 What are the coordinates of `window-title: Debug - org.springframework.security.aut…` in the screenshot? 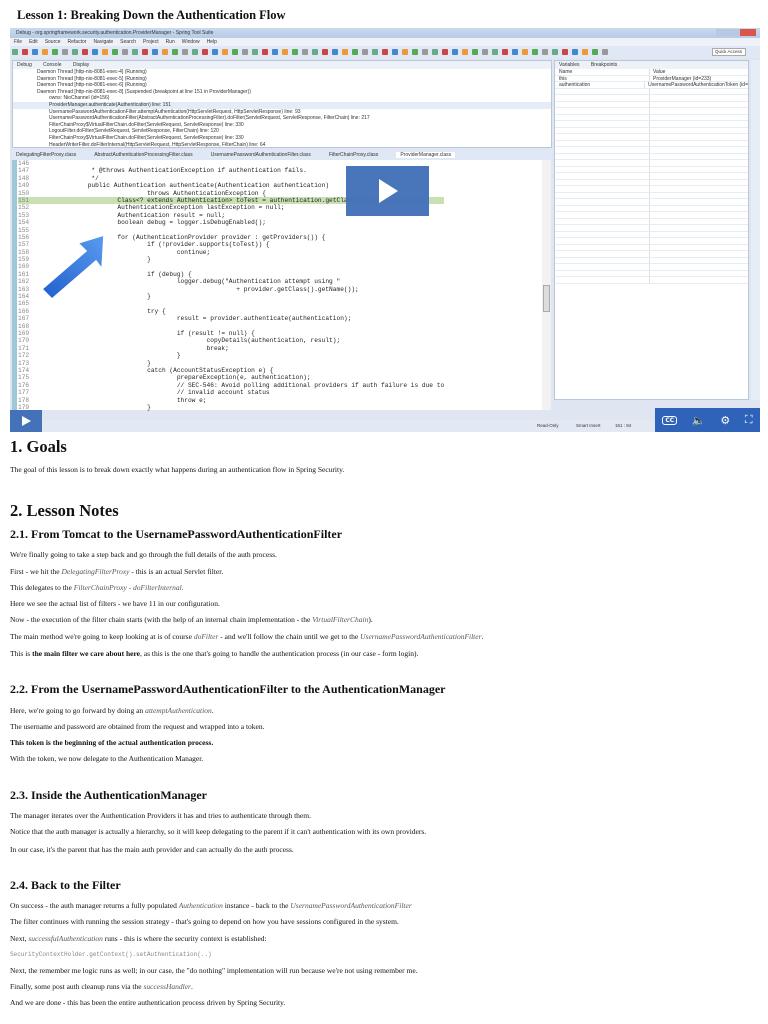 It's located at (115, 33).